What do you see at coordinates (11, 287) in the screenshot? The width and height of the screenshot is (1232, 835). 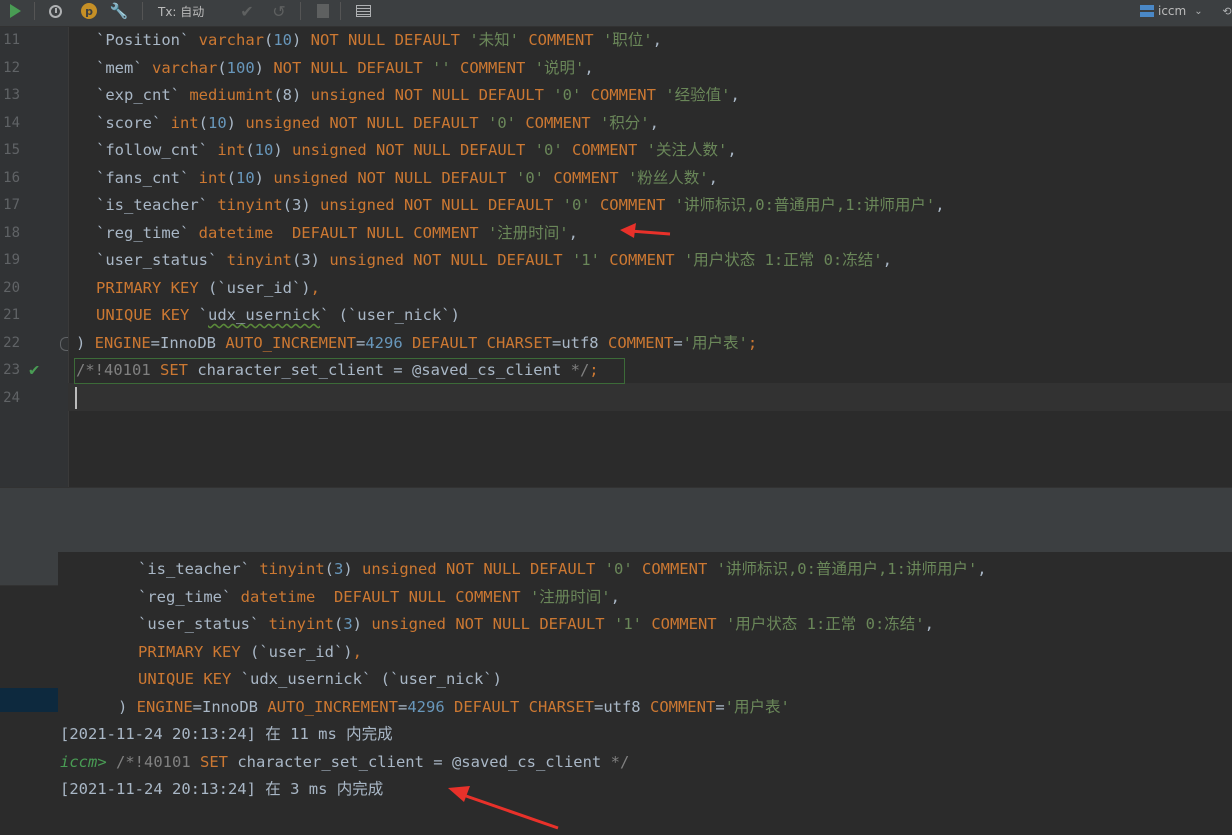 I see `line-number: 20` at bounding box center [11, 287].